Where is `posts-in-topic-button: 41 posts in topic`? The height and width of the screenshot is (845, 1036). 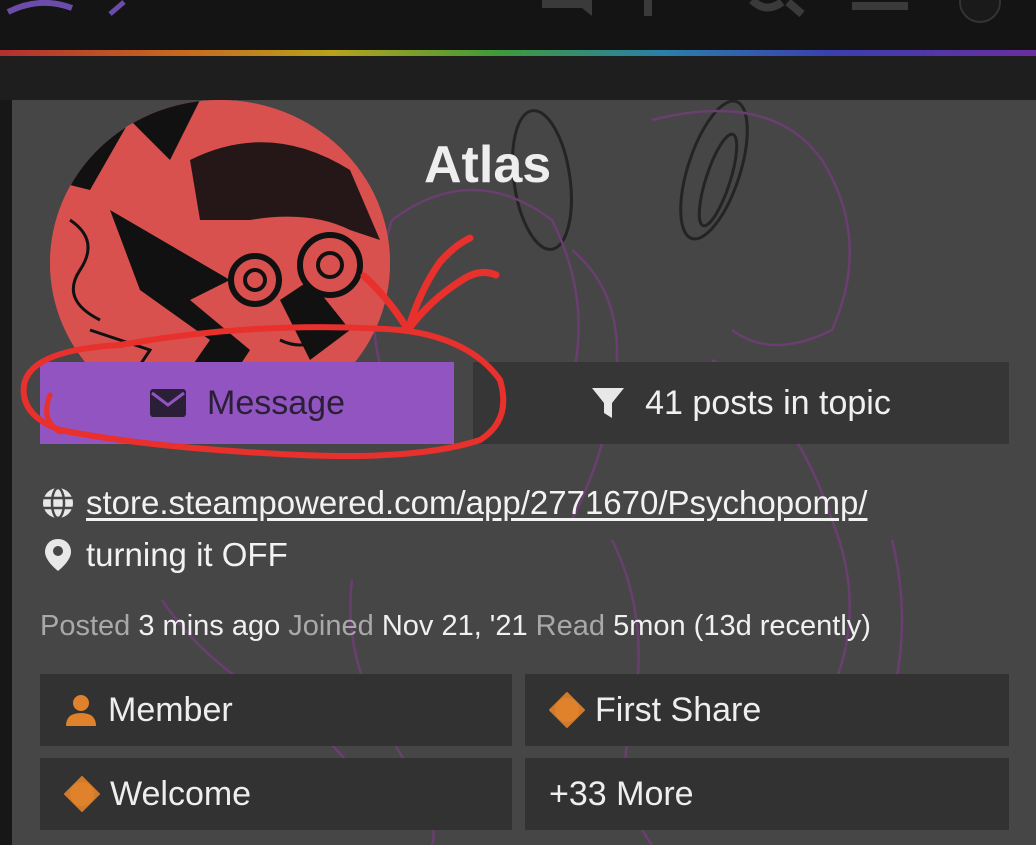
posts-in-topic-button: 41 posts in topic is located at coordinates (741, 403).